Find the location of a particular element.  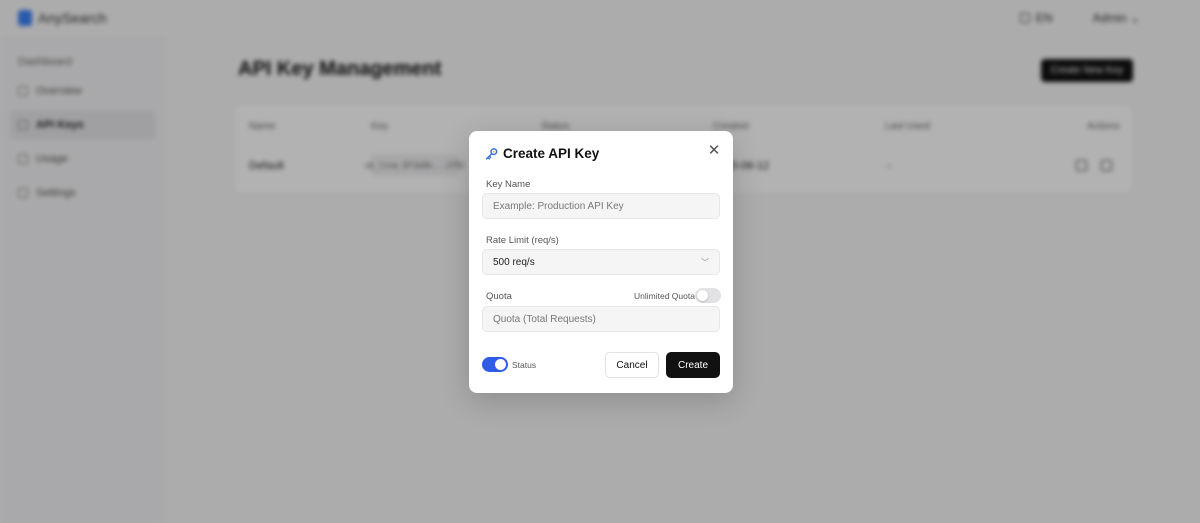

status-toggle is located at coordinates (495, 364).